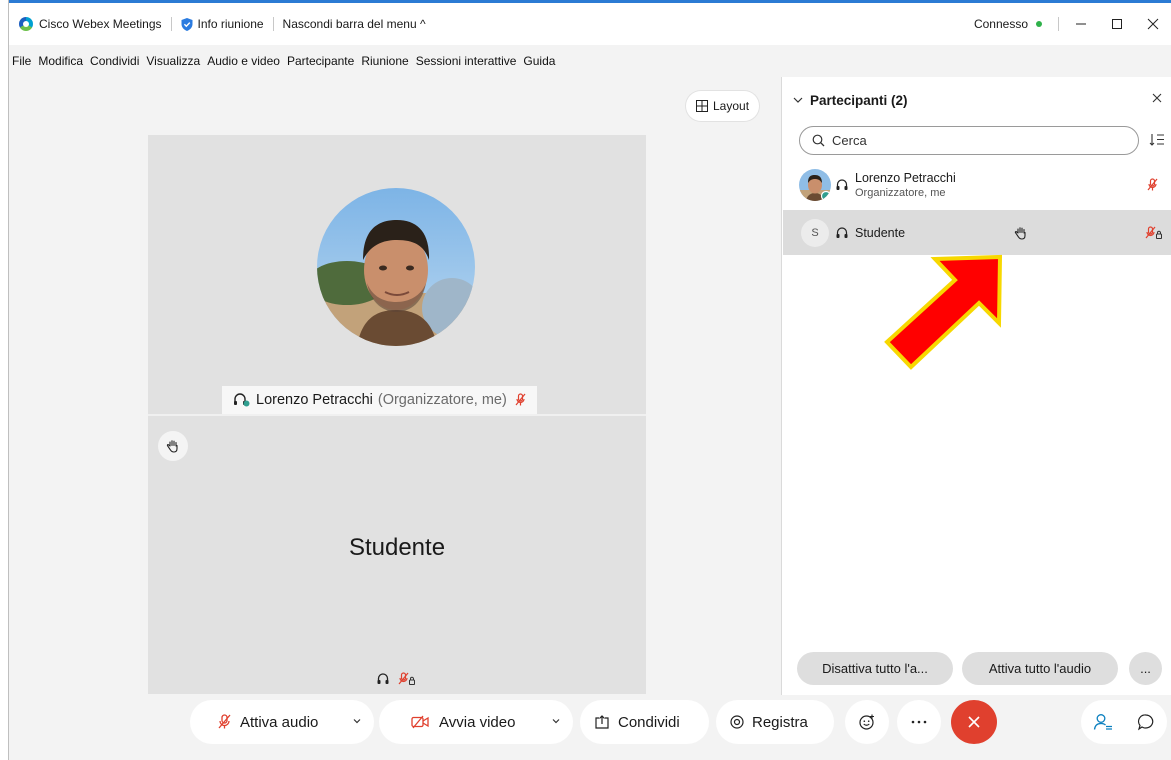  I want to click on maximize-button, so click(1117, 24).